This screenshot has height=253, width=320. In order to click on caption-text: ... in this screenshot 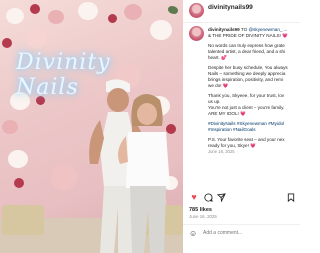, I will do `click(285, 29)`.